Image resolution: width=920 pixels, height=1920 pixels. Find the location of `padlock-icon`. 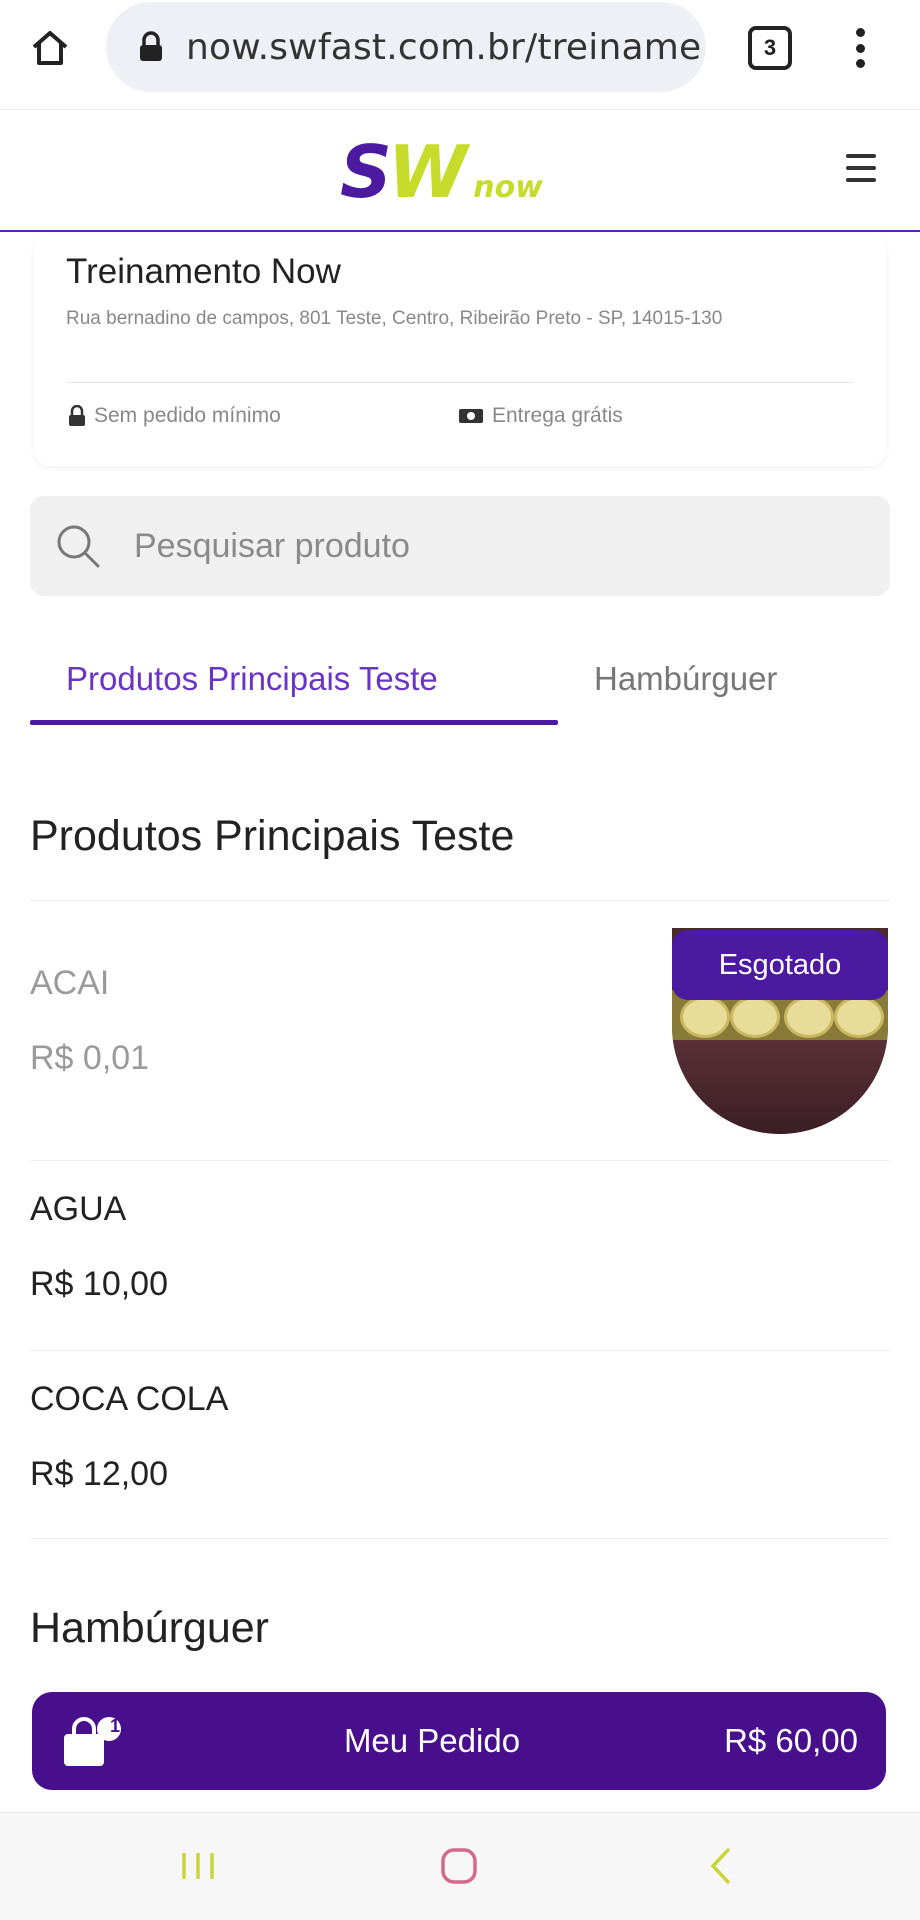

padlock-icon is located at coordinates (77, 416).